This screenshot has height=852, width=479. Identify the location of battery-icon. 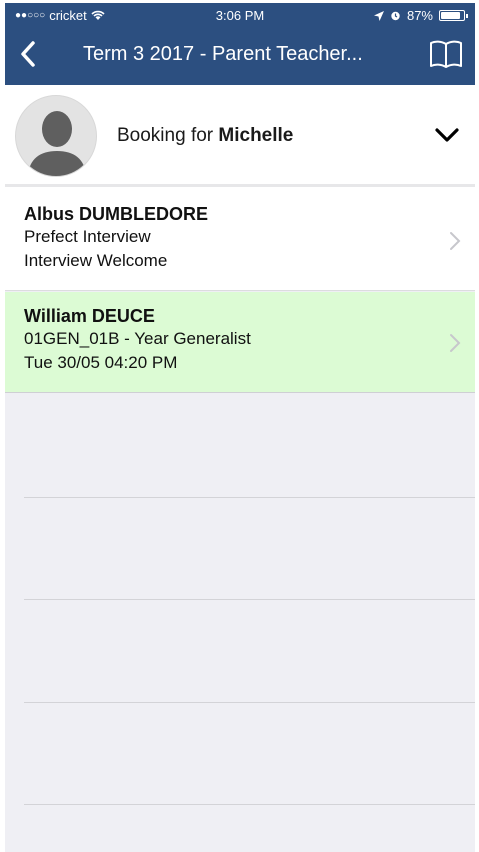
(453, 15).